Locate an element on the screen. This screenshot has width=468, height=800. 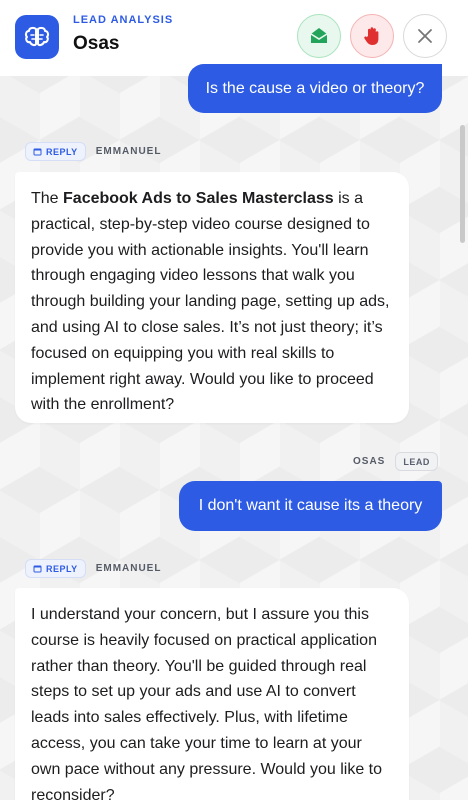
lead-sender: OSAS is located at coordinates (369, 461).